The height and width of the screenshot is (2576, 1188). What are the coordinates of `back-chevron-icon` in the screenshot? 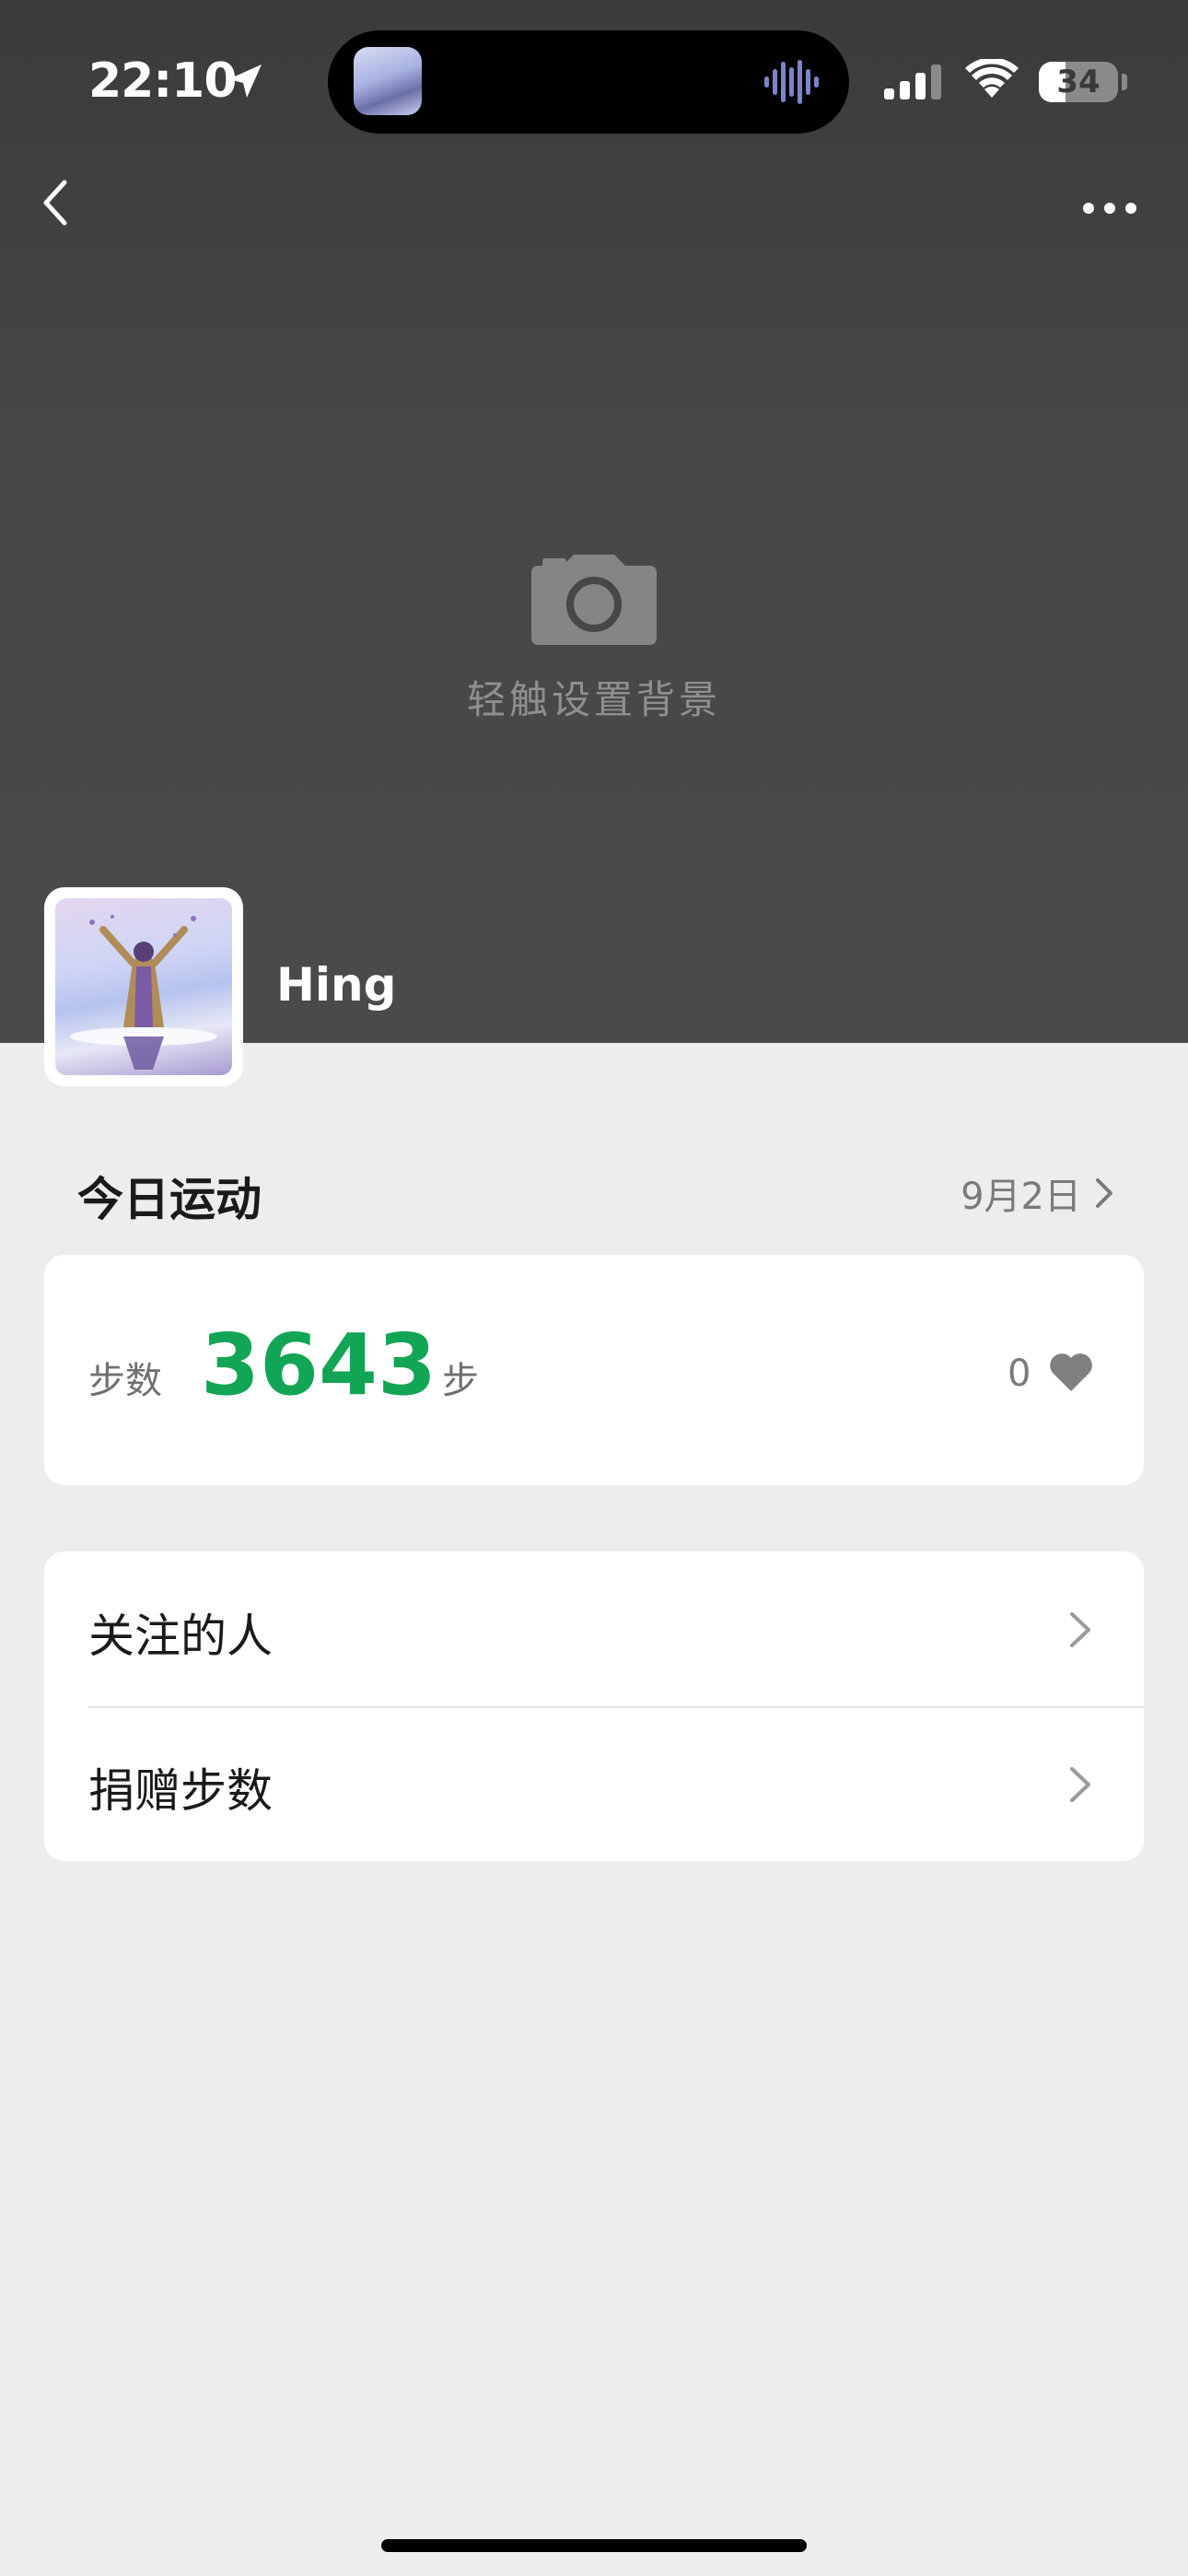 It's located at (55, 203).